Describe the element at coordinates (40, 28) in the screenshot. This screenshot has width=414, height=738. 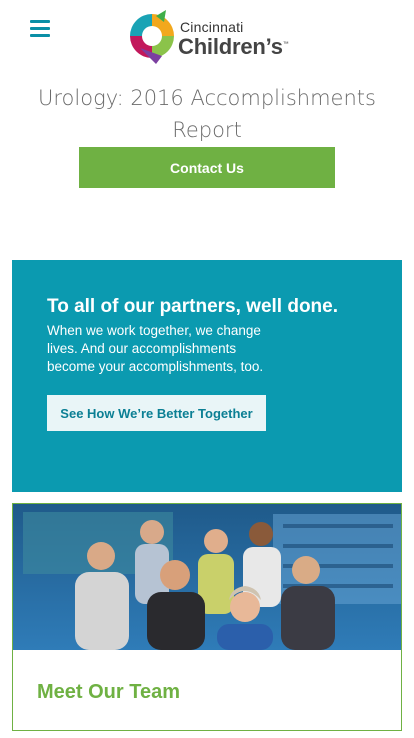
I see `hamburger-menu-icon` at that location.